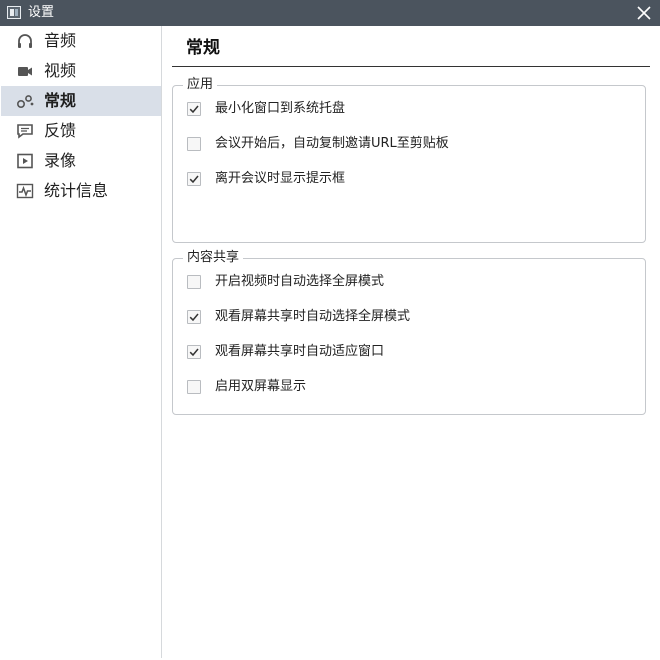  Describe the element at coordinates (60, 100) in the screenshot. I see `sidebar-item-label: 常规` at that location.